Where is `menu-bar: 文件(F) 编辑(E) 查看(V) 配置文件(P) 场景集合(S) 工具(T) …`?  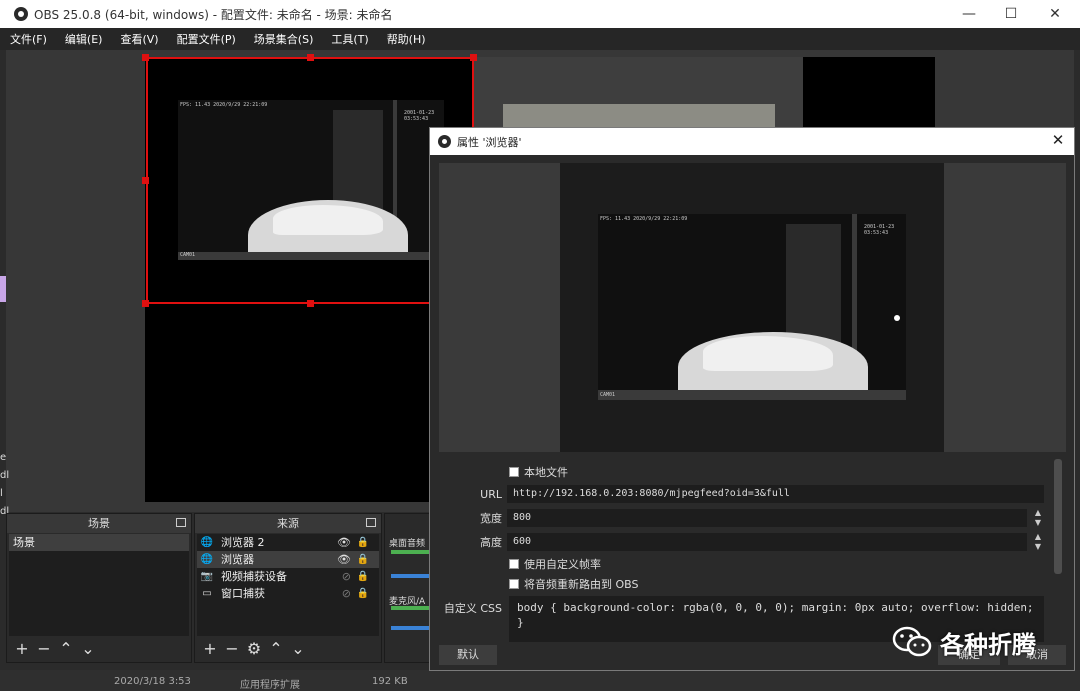 menu-bar: 文件(F) 编辑(E) 查看(V) 配置文件(P) 场景集合(S) 工具(T) … is located at coordinates (540, 39).